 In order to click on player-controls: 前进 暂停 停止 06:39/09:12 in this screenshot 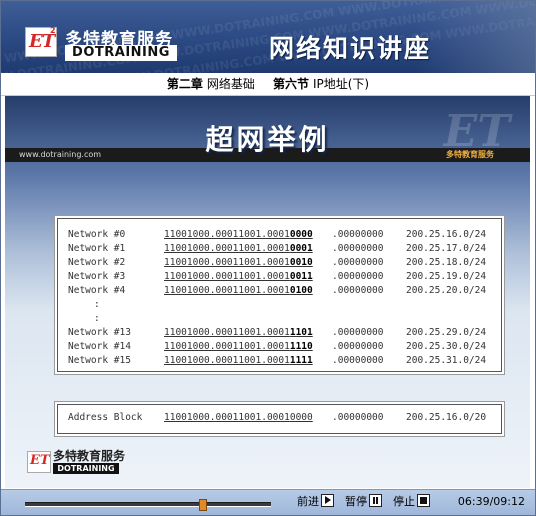, I will do `click(268, 502)`.